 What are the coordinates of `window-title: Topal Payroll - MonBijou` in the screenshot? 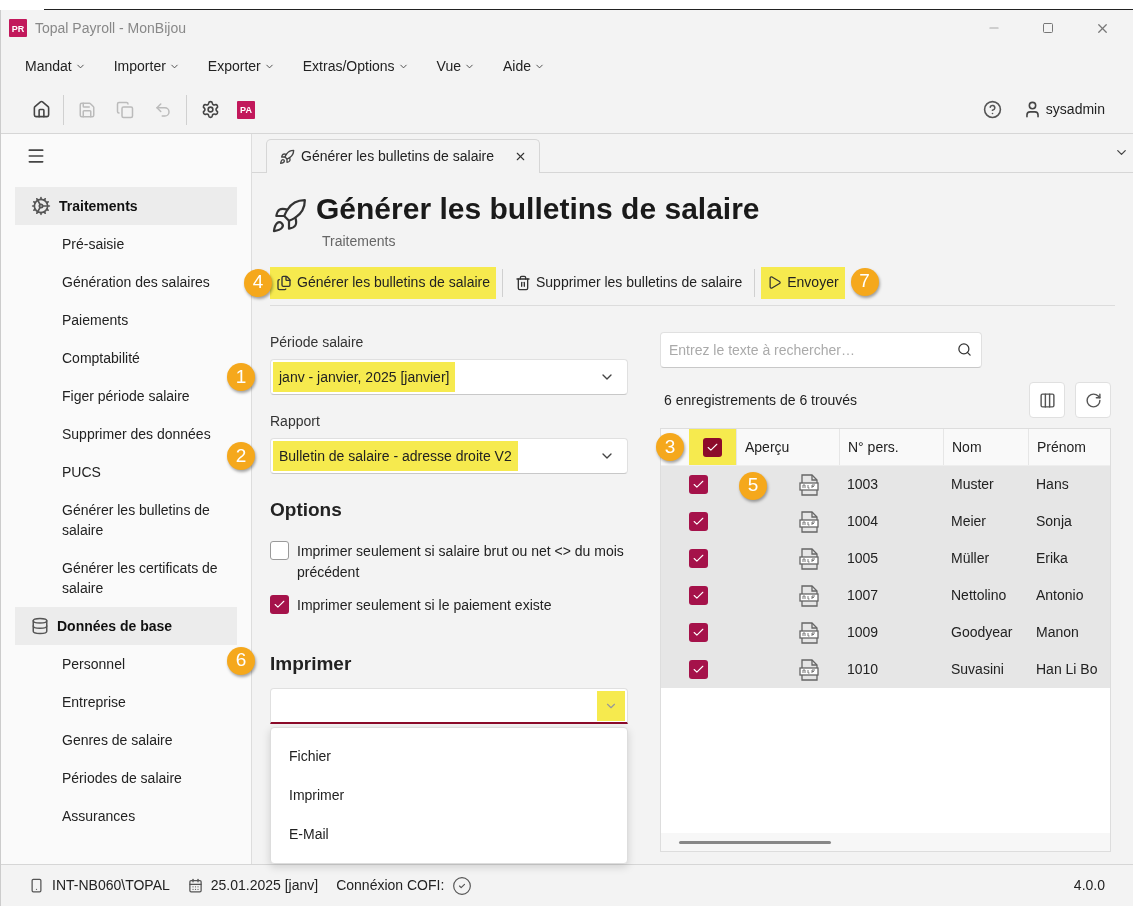 It's located at (110, 28).